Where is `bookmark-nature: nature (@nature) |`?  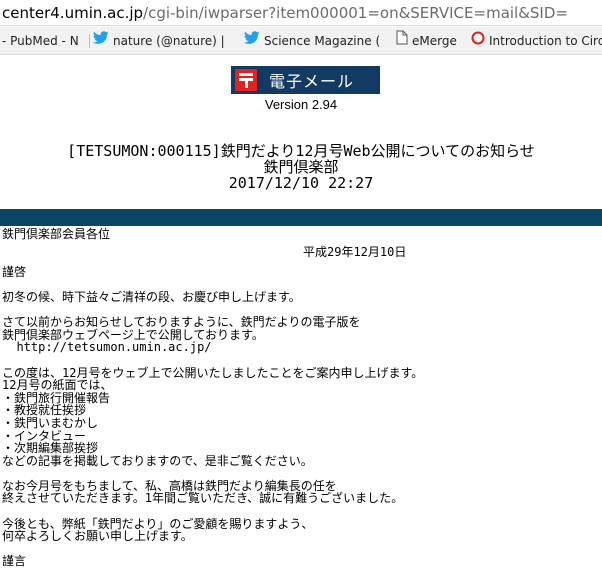
bookmark-nature: nature (@nature) | is located at coordinates (159, 40).